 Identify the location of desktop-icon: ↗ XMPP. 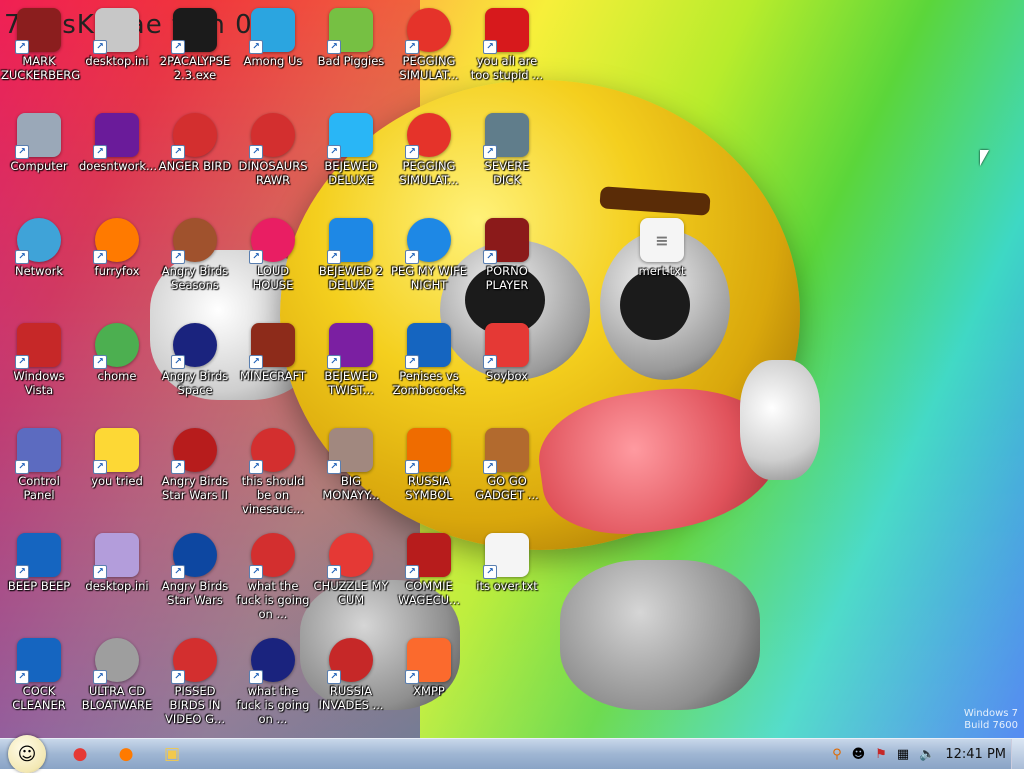
(429, 683).